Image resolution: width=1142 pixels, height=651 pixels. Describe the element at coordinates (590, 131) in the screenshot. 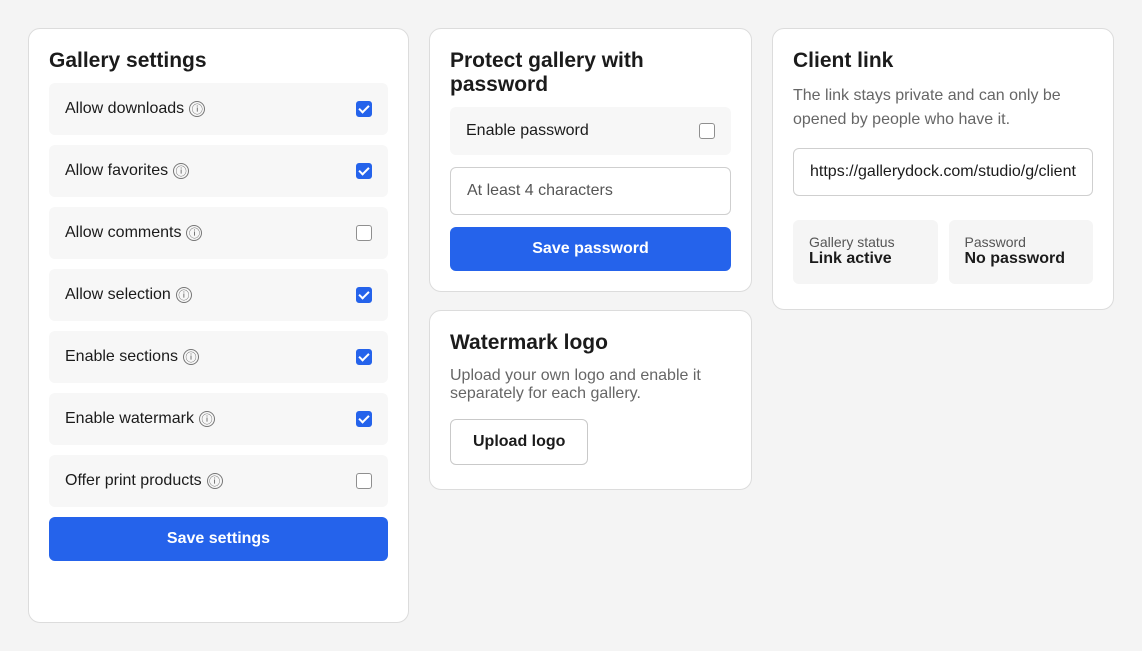

I see `enable-password-row: Enable password` at that location.